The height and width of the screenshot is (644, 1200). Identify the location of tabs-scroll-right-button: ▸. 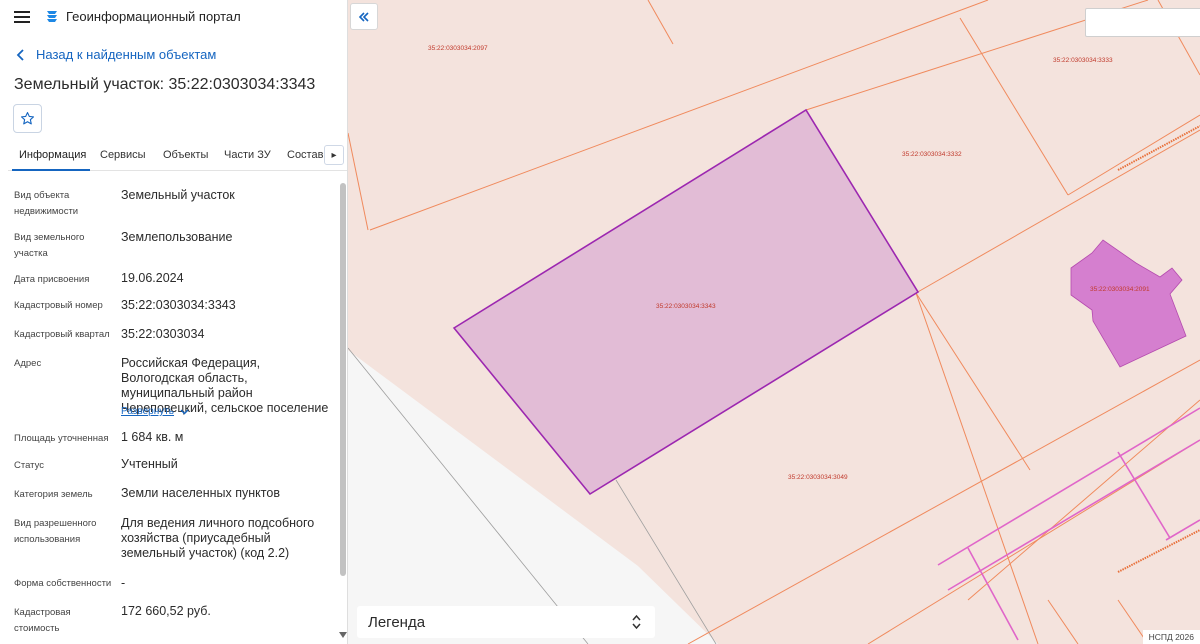
(334, 155).